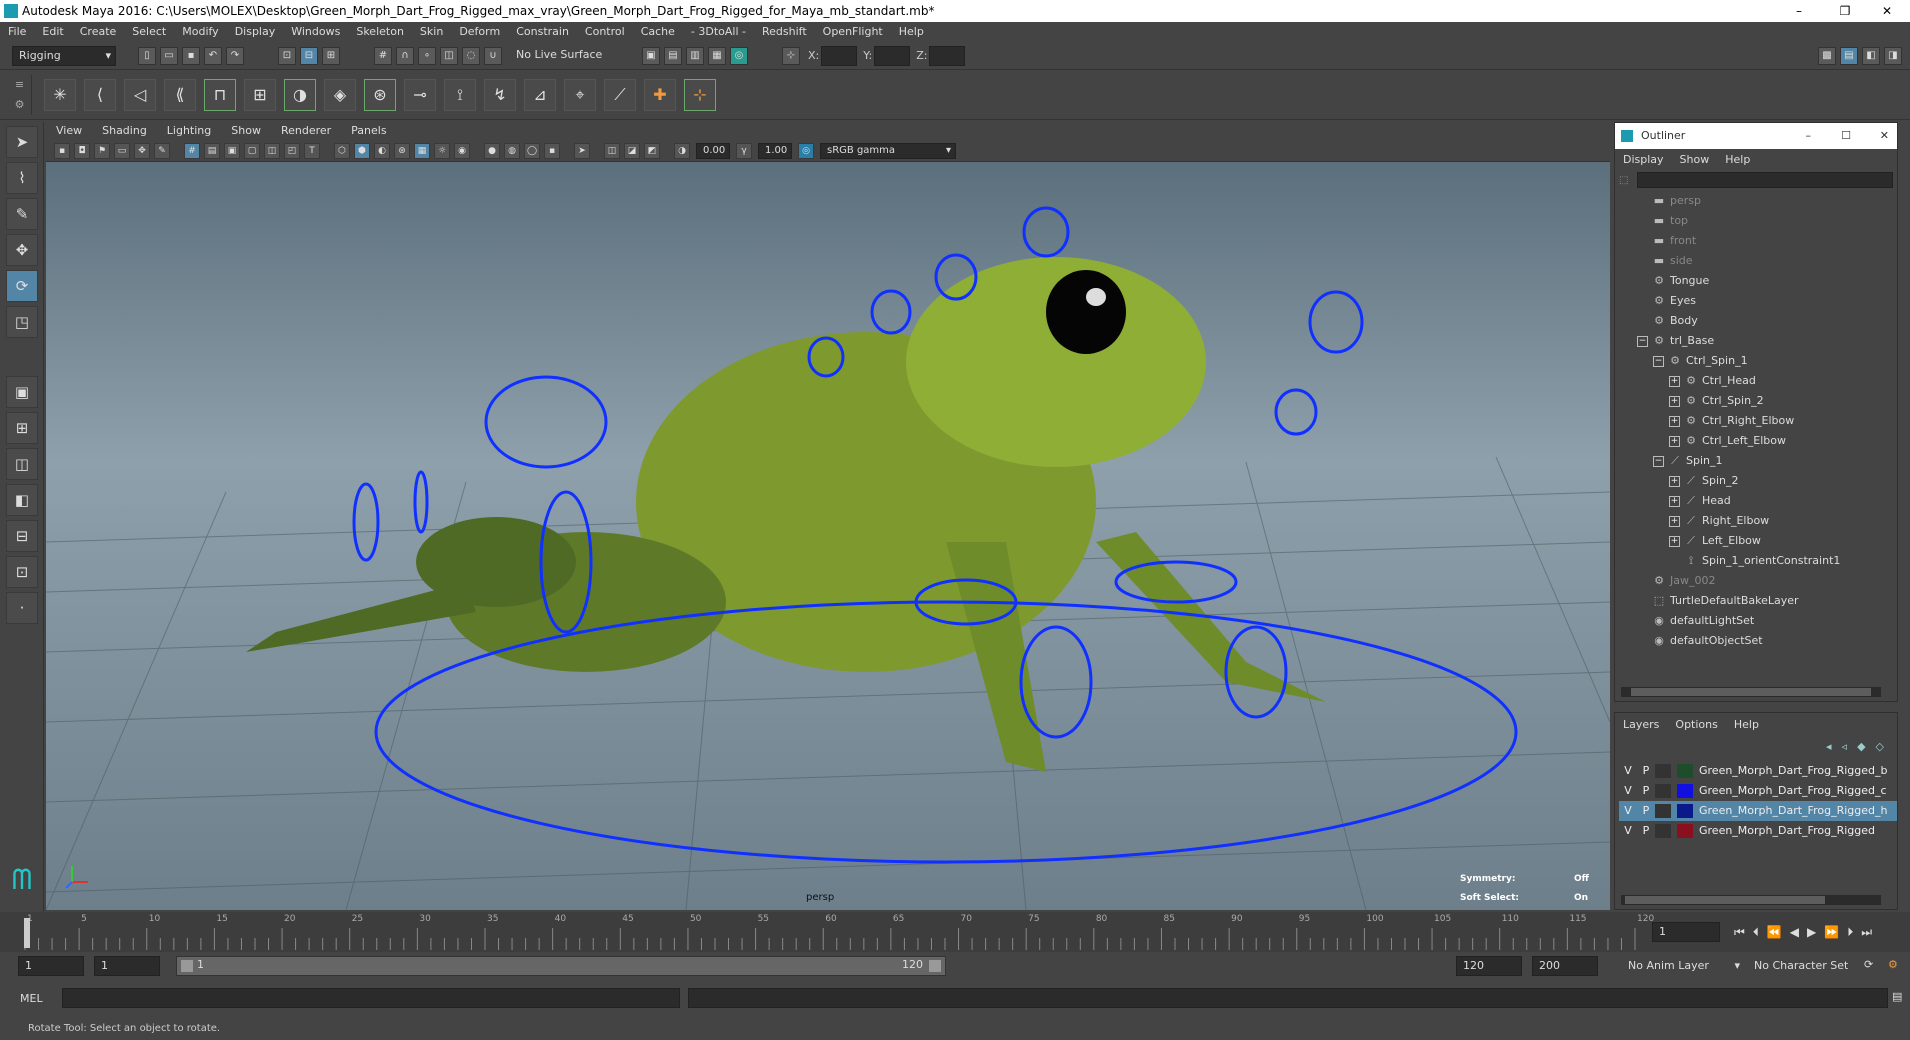 This screenshot has height=1040, width=1910. I want to click on layer-name: Green_Morph_Dart_Frog_Rigged_h, so click(1793, 810).